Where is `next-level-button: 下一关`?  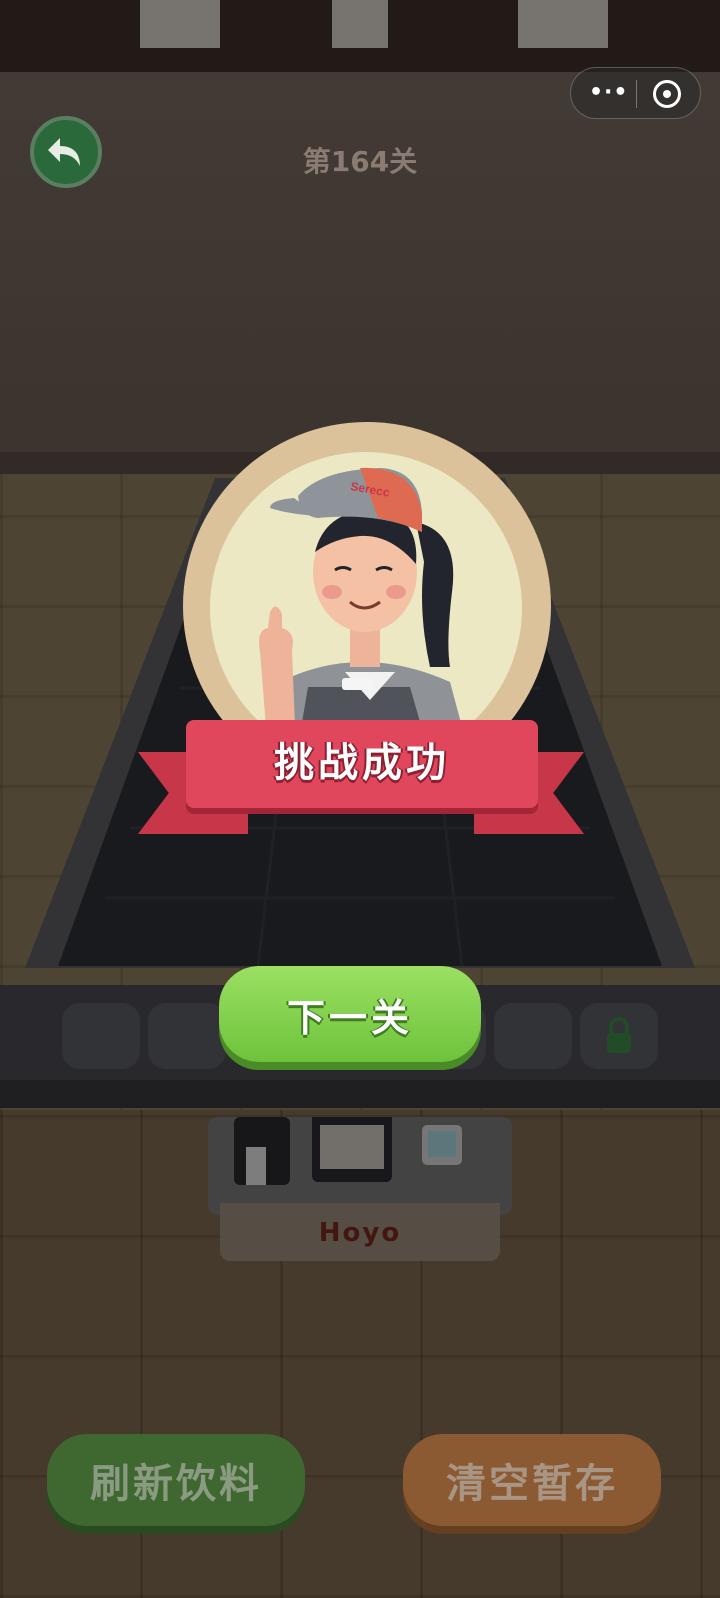
next-level-button: 下一关 is located at coordinates (350, 1014).